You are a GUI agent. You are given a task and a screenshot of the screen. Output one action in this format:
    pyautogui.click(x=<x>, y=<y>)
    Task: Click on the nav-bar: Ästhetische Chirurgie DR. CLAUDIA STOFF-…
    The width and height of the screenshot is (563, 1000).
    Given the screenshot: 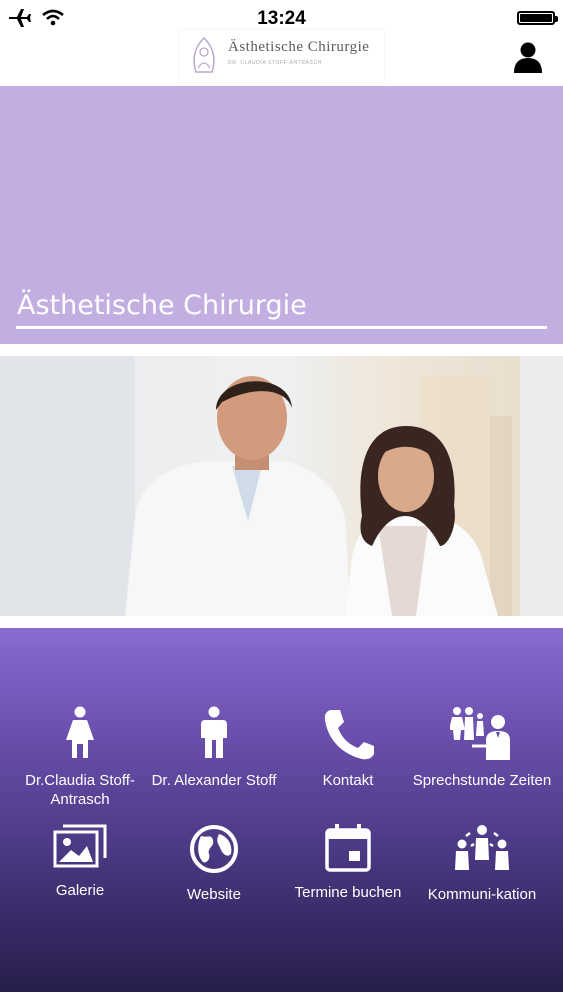 What is the action you would take?
    pyautogui.click(x=281, y=58)
    